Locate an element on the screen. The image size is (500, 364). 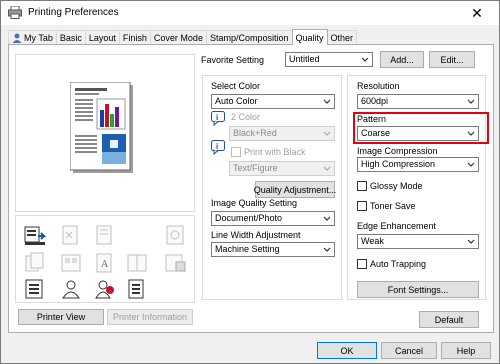
copy-icon is located at coordinates (34, 262).